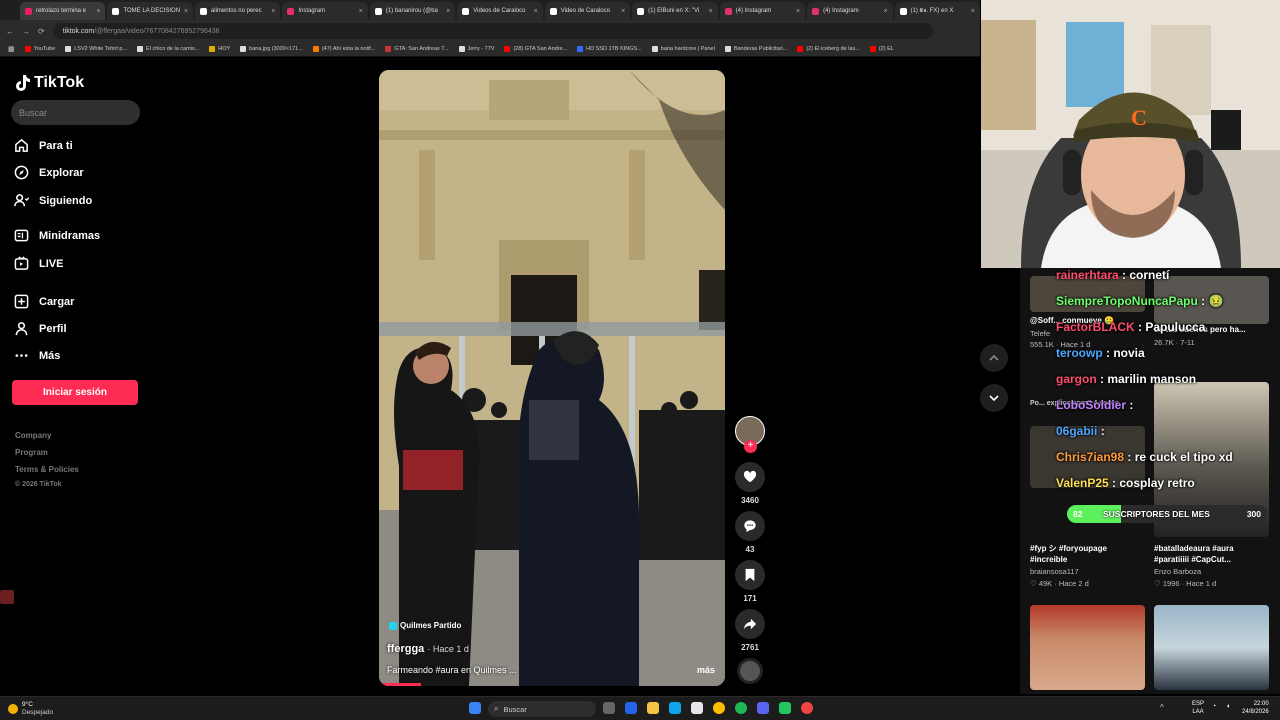 This screenshot has height=720, width=1280. Describe the element at coordinates (38, 263) in the screenshot. I see `nav-live: LIVE` at that location.